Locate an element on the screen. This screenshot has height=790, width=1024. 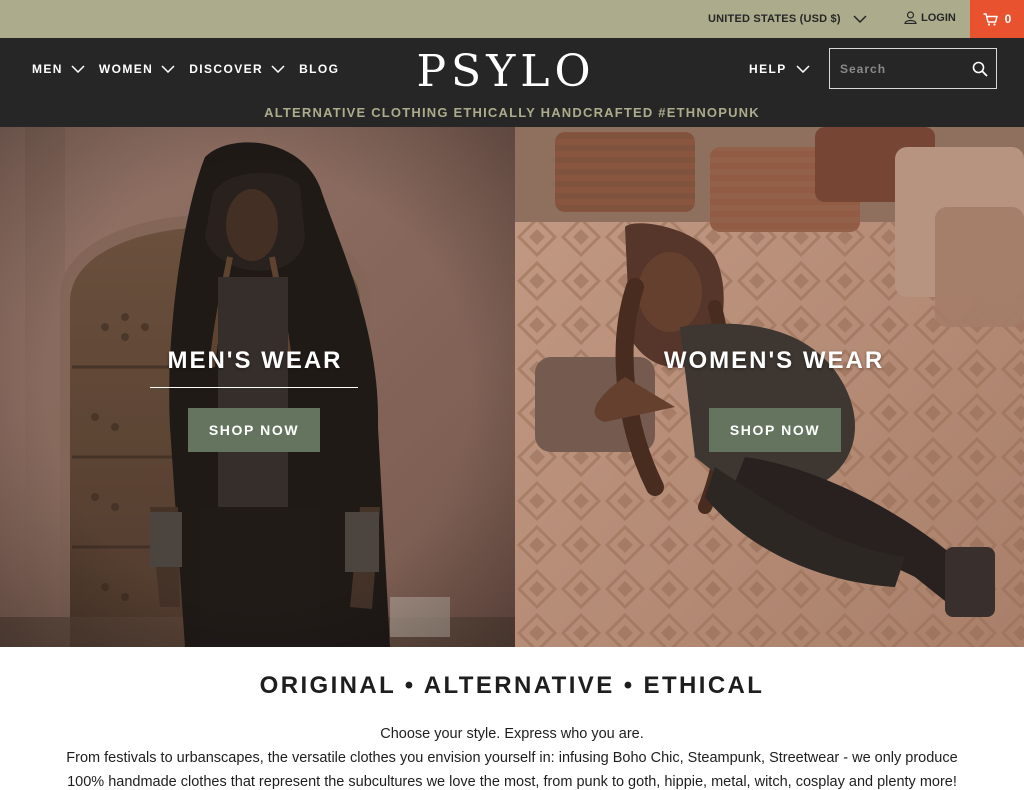
login-label: LOGIN is located at coordinates (938, 17).